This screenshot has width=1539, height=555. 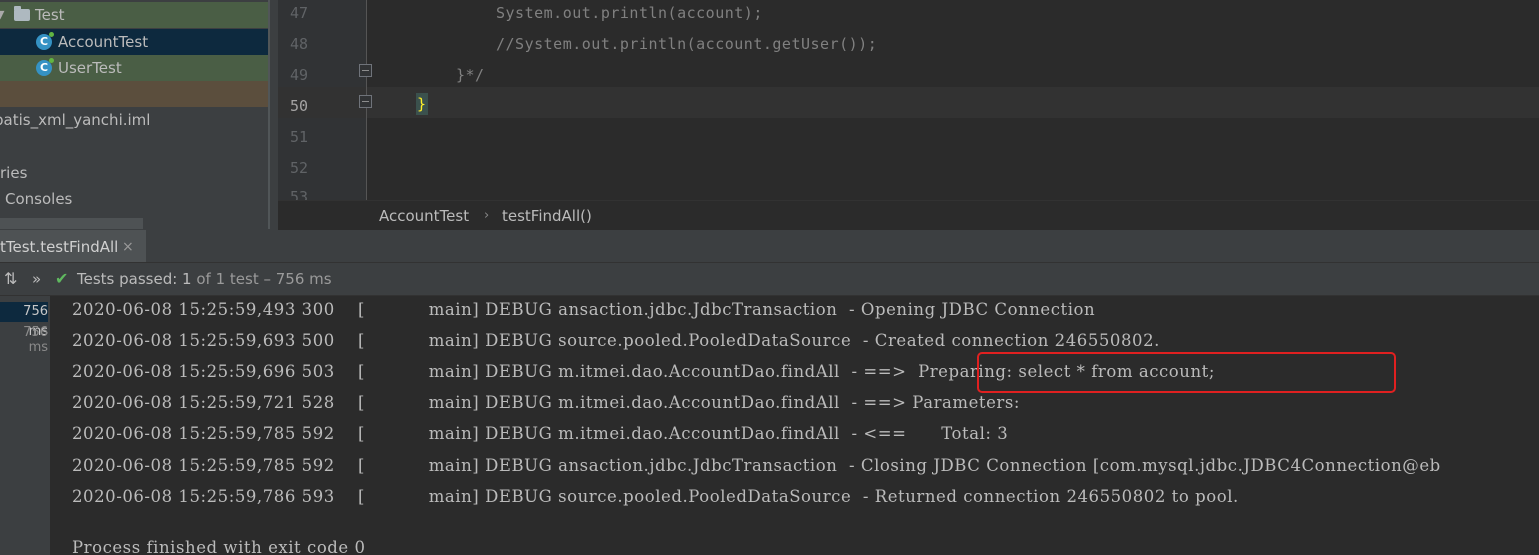 I want to click on breadcrumb-method: testFindAll(), so click(x=547, y=216).